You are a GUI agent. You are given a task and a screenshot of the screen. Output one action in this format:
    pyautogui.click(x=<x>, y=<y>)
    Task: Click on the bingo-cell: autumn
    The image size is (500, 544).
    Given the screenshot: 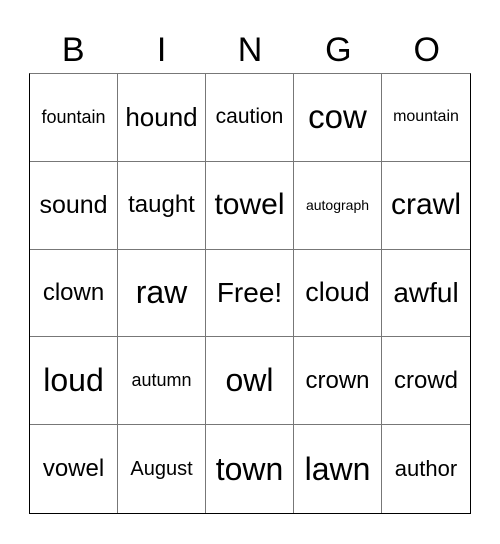 What is the action you would take?
    pyautogui.click(x=162, y=381)
    